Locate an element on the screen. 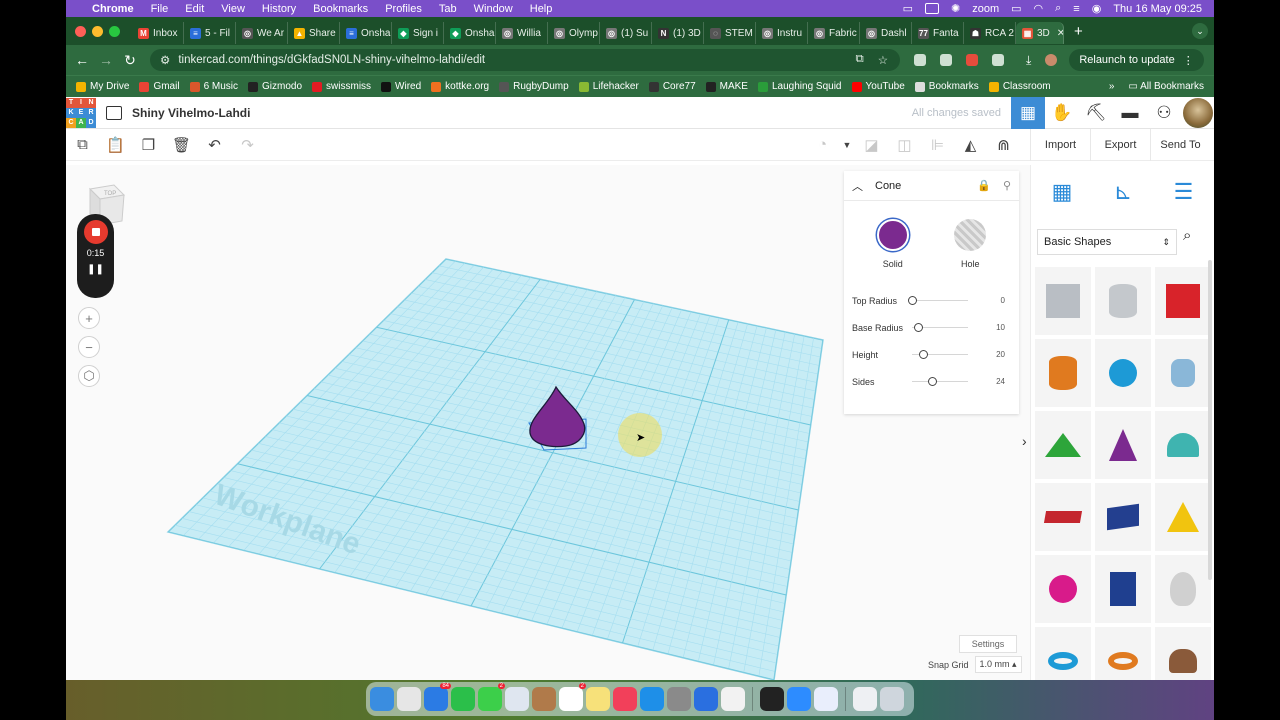 This screenshot has height=720, width=1280. trash-icon is located at coordinates (892, 699).